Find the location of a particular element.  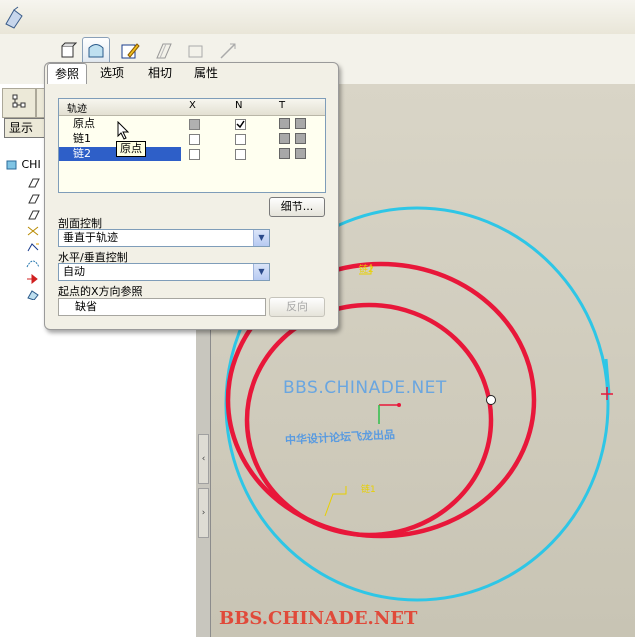

thin-icon is located at coordinates (164, 51).